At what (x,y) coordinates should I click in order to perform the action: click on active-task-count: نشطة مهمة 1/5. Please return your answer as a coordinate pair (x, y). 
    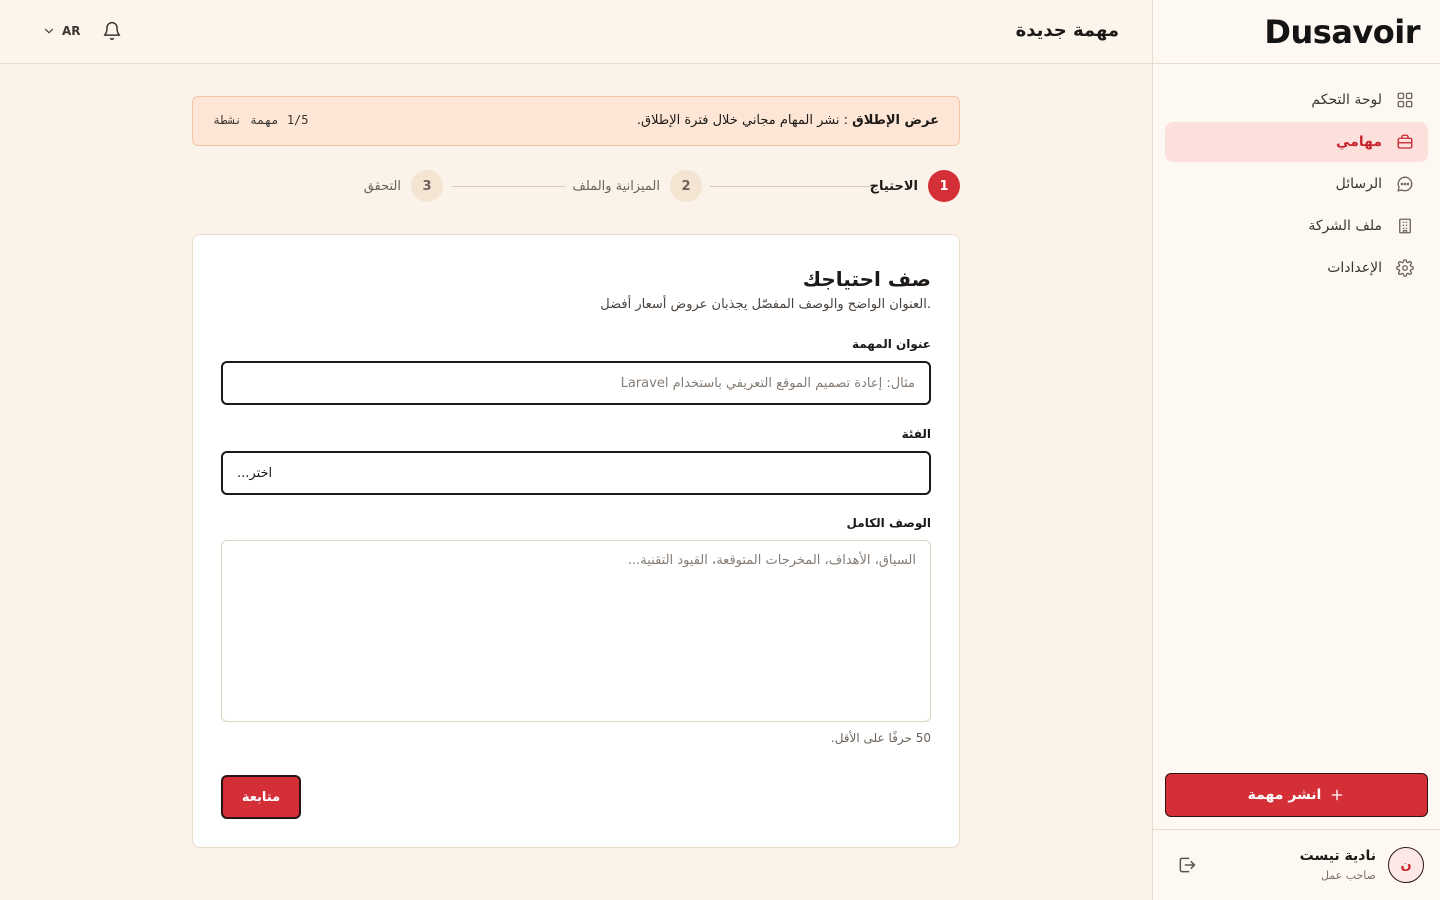
    Looking at the image, I should click on (261, 120).